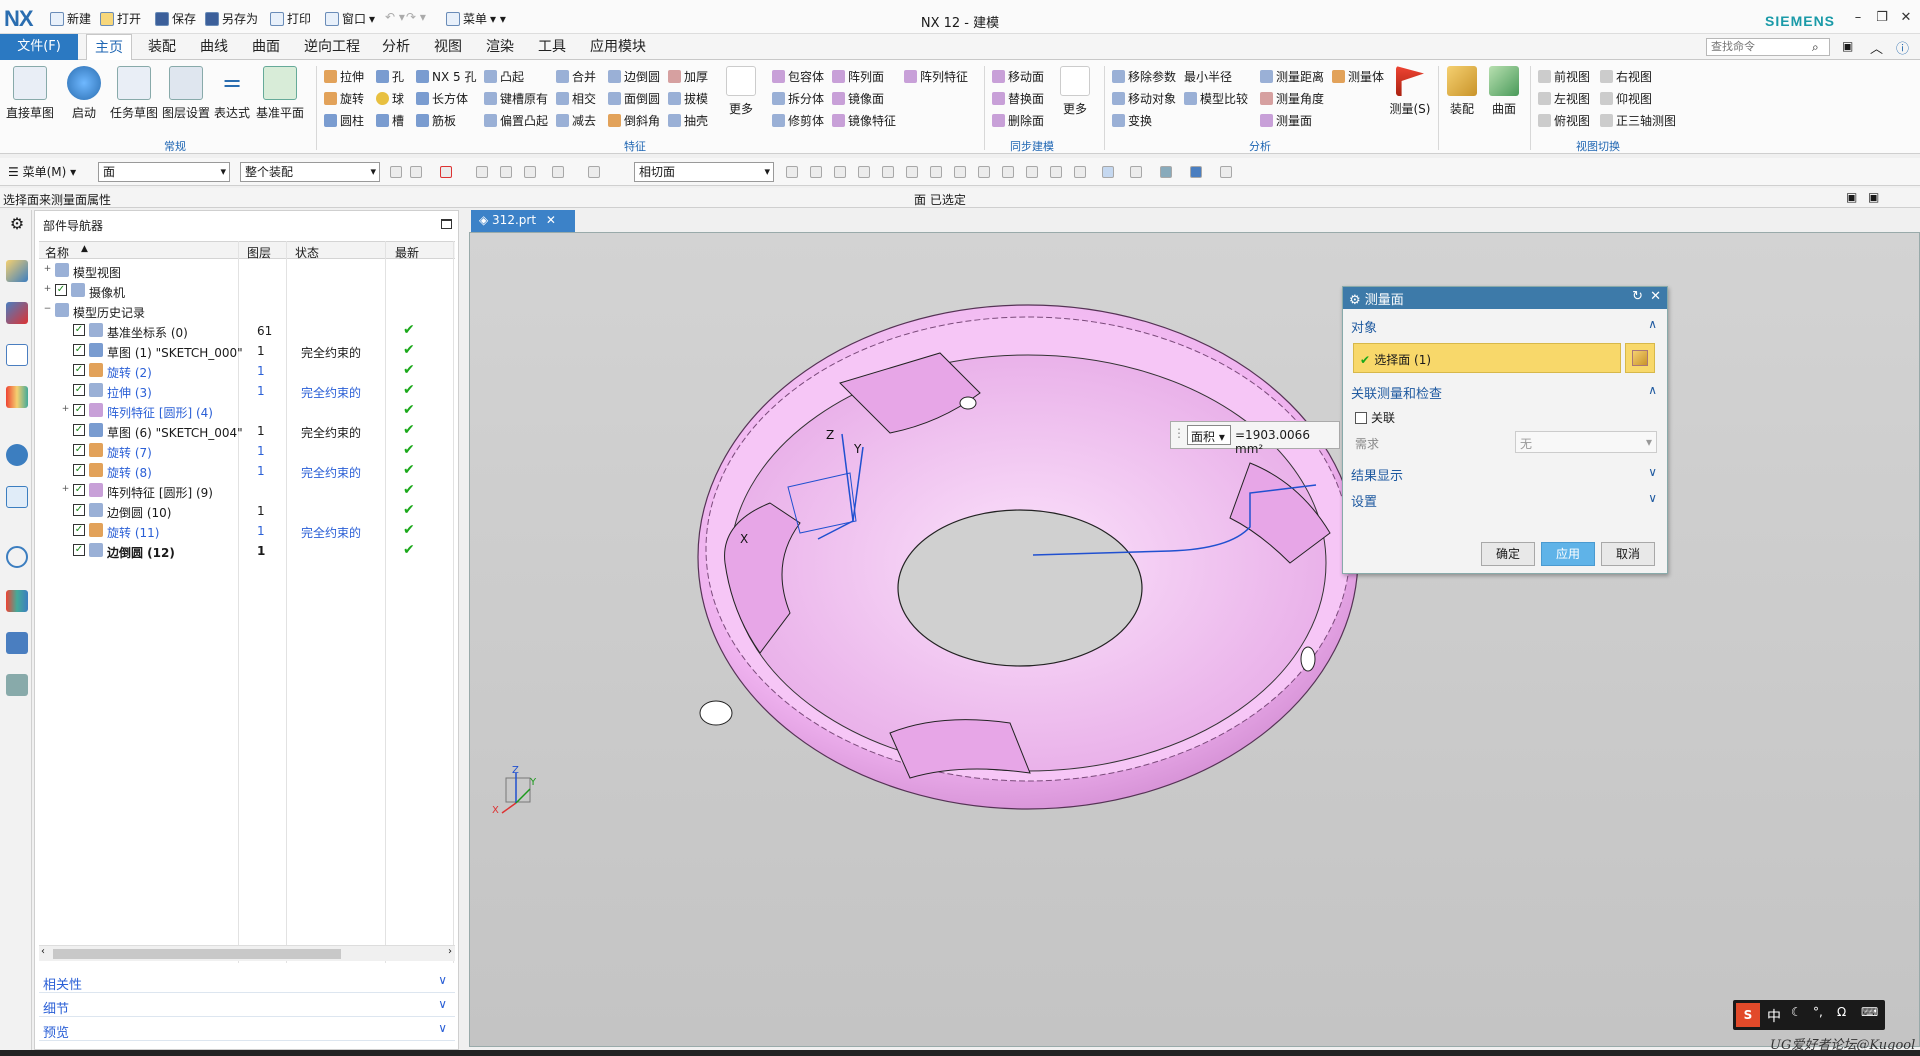 This screenshot has width=1920, height=1056. I want to click on shell-button: 抽壳, so click(688, 120).